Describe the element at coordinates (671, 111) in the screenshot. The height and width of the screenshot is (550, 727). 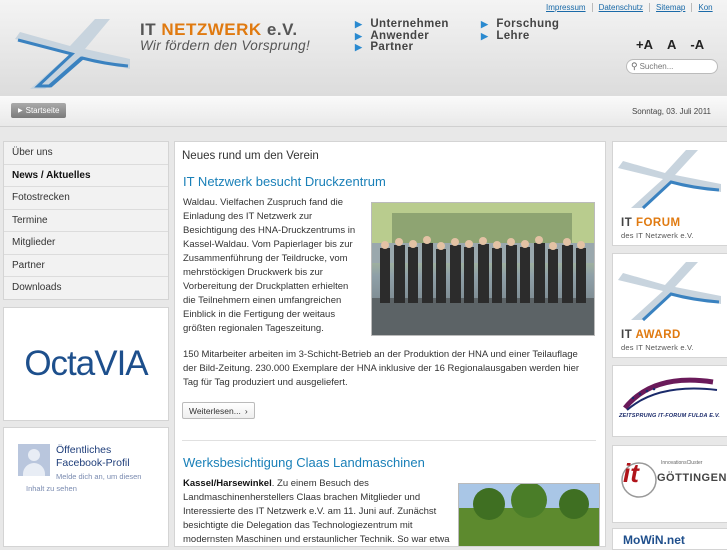
I see `current-date: Sonntag, 03. Juli 2011` at that location.